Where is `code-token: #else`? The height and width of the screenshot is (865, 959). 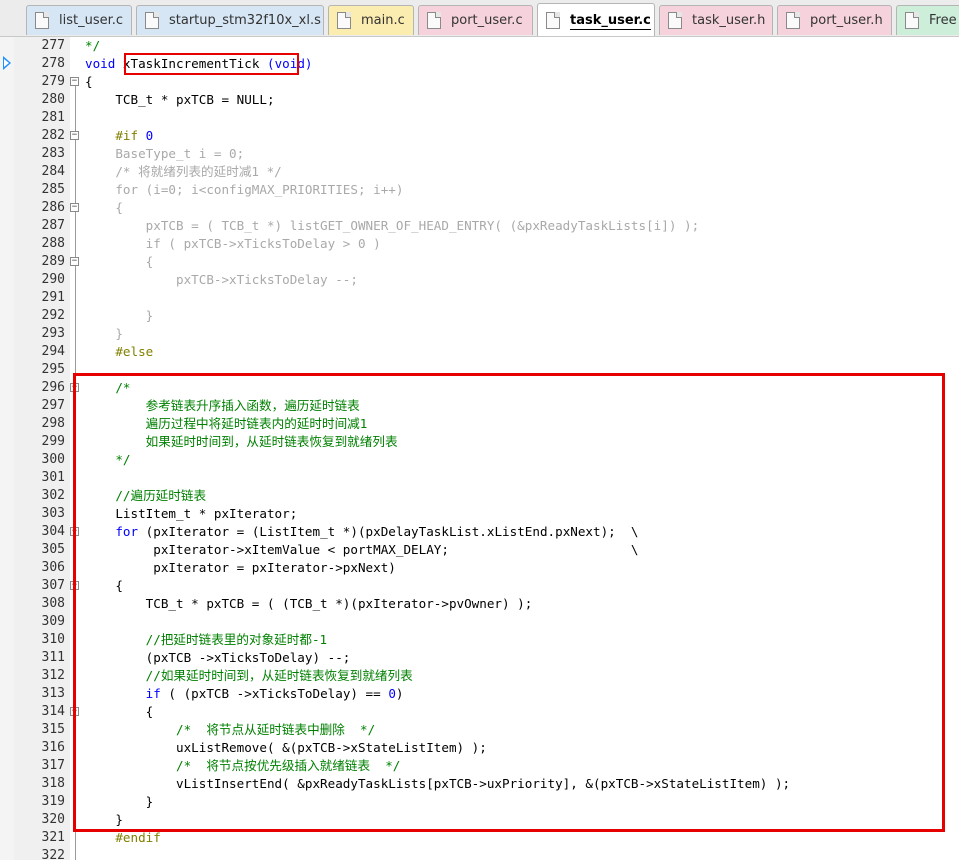
code-token: #else is located at coordinates (119, 351).